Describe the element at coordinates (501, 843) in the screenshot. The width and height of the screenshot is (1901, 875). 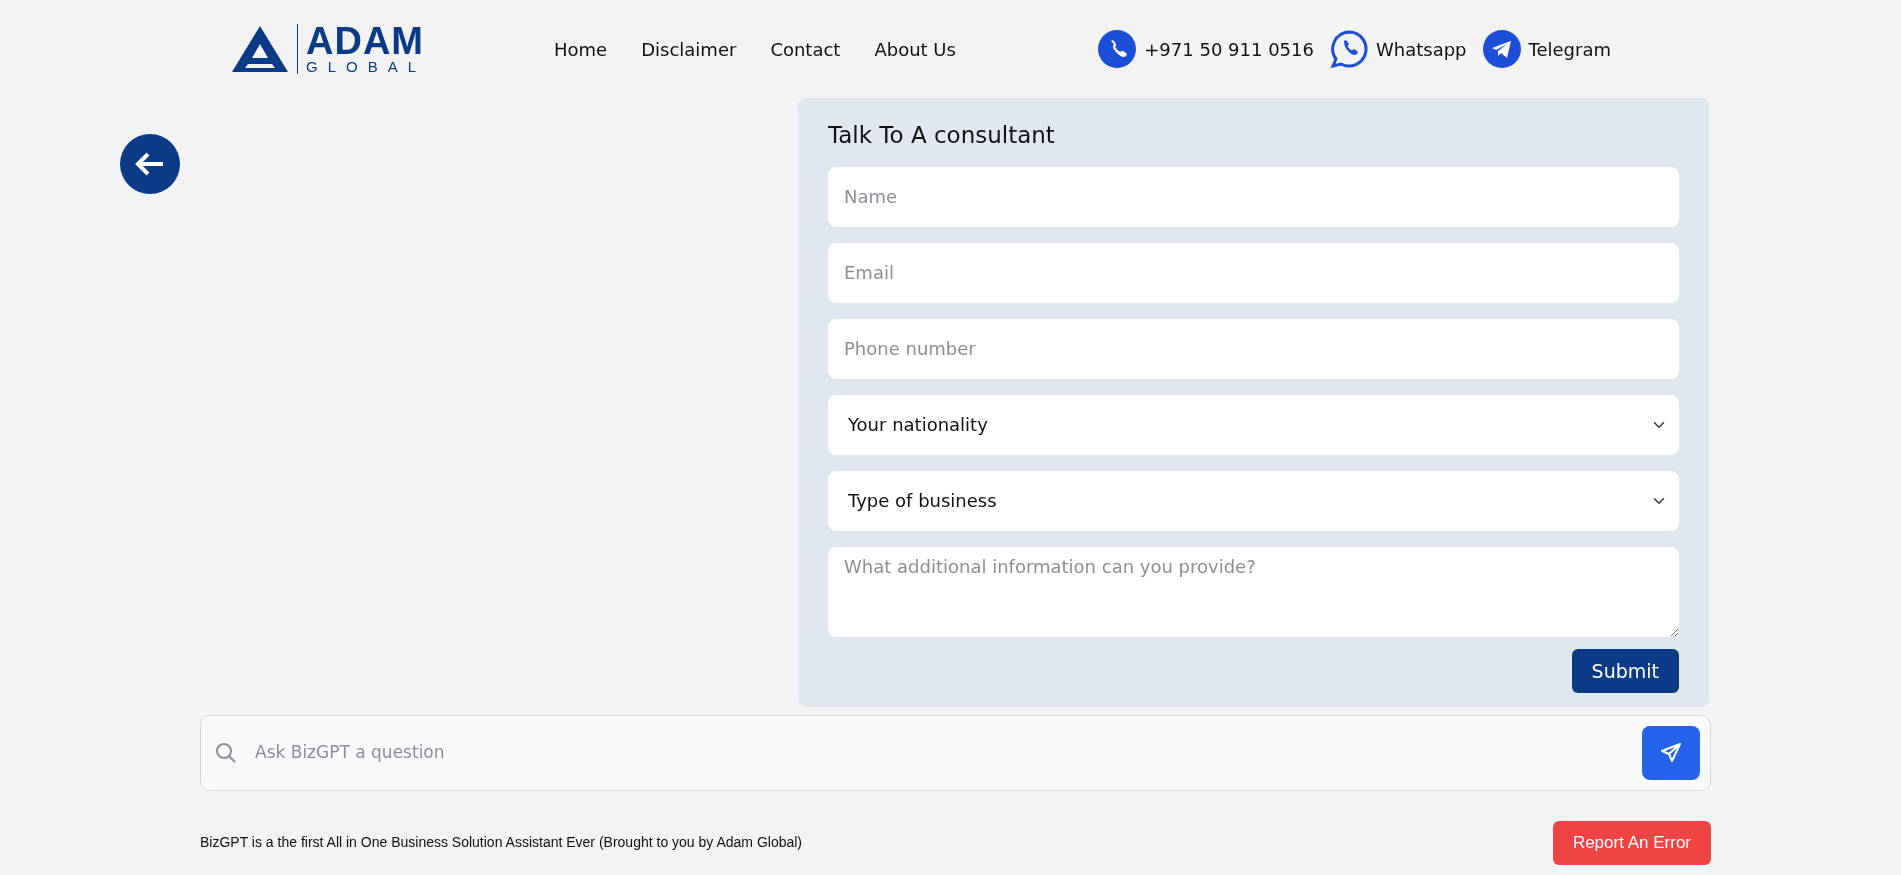
I see `footer-text: BizGPT is a the first All in One Business Solution Assistant Ever (Brought to you by Adam Global)` at that location.